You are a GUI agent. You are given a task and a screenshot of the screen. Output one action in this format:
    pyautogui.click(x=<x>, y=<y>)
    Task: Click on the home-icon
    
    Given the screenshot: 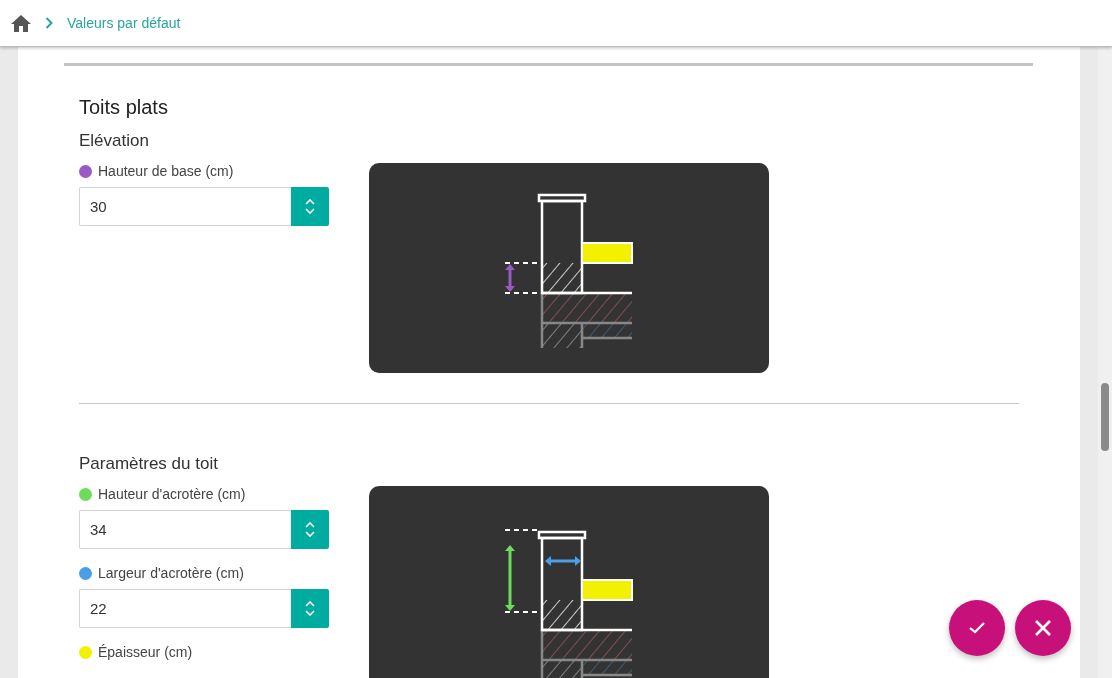 What is the action you would take?
    pyautogui.click(x=21, y=23)
    